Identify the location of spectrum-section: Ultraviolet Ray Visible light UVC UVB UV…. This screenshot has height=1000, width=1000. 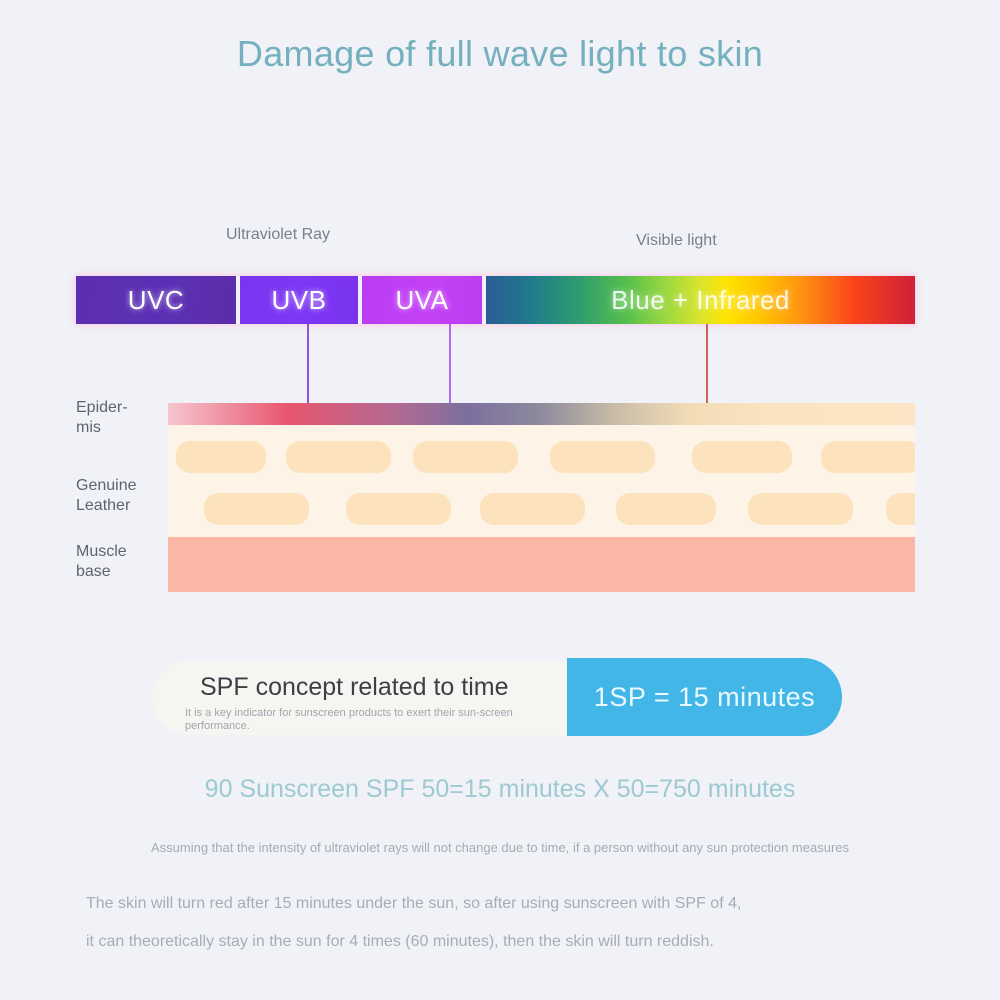
(495, 275).